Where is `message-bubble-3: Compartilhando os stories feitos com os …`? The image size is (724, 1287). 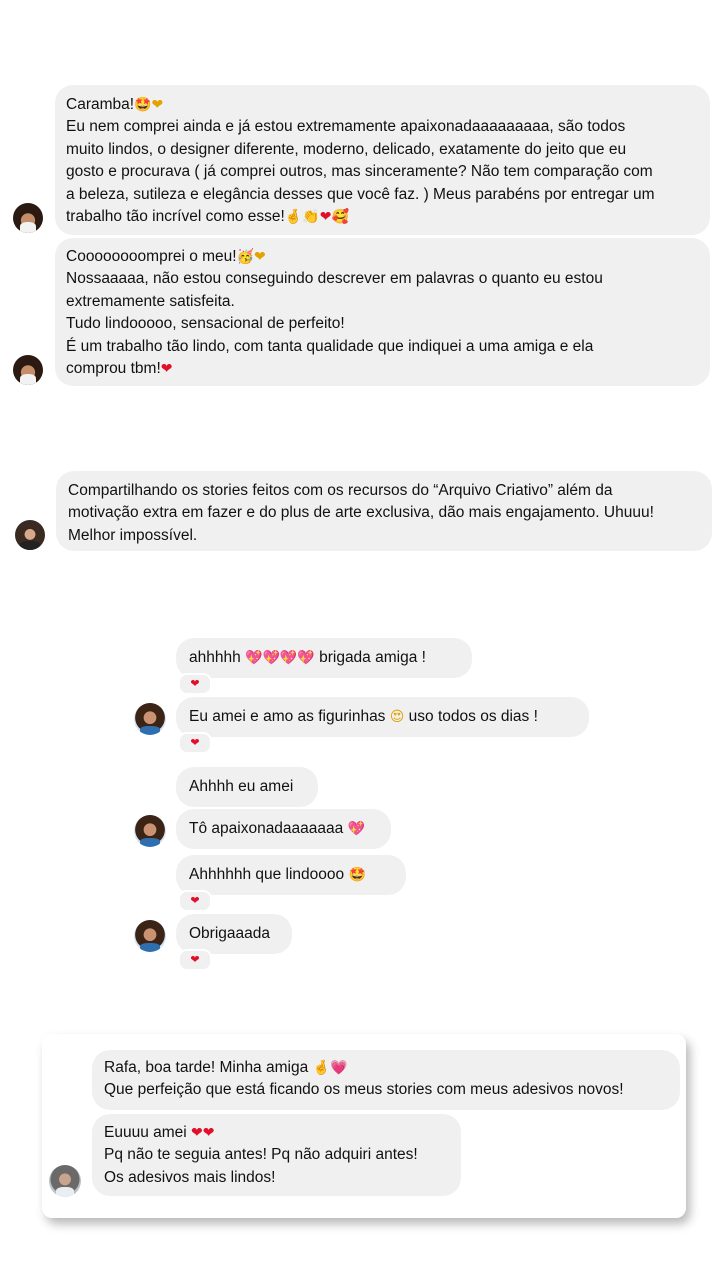 message-bubble-3: Compartilhando os stories feitos com os … is located at coordinates (384, 511).